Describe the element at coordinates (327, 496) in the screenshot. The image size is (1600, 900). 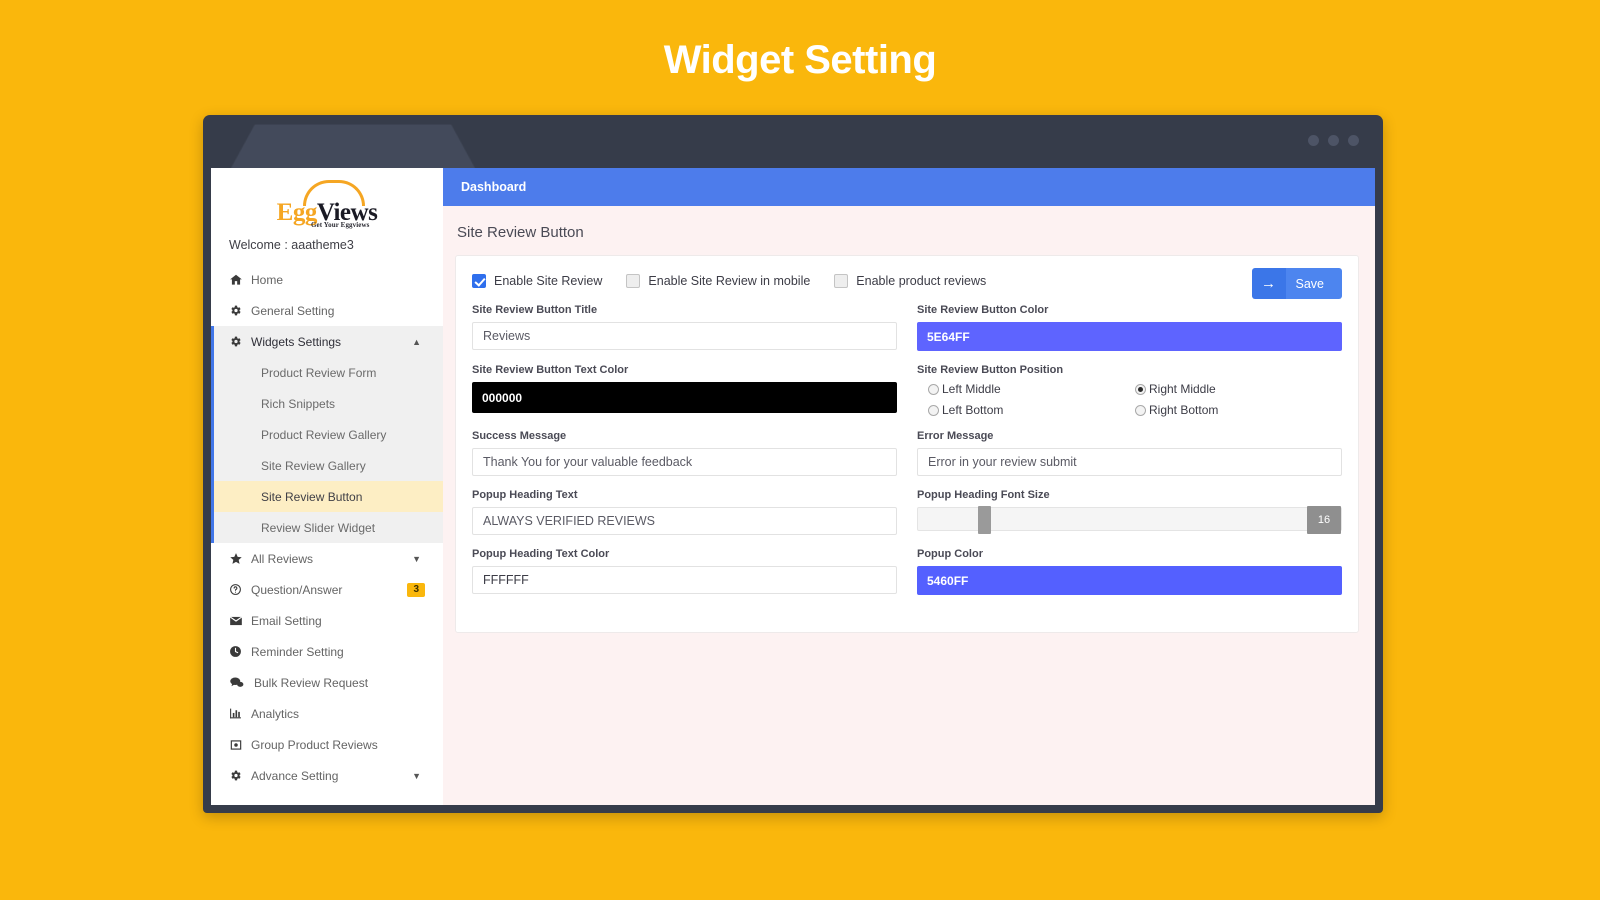
I see `sidebar-subitem-site-review-button: Site Review Button` at that location.